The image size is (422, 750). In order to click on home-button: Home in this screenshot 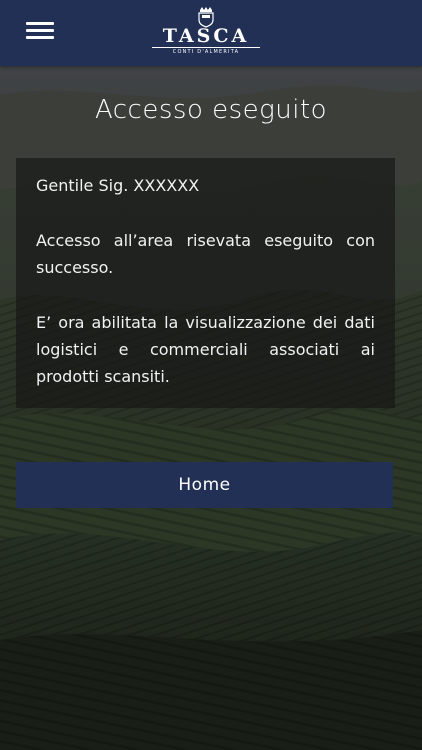, I will do `click(204, 485)`.